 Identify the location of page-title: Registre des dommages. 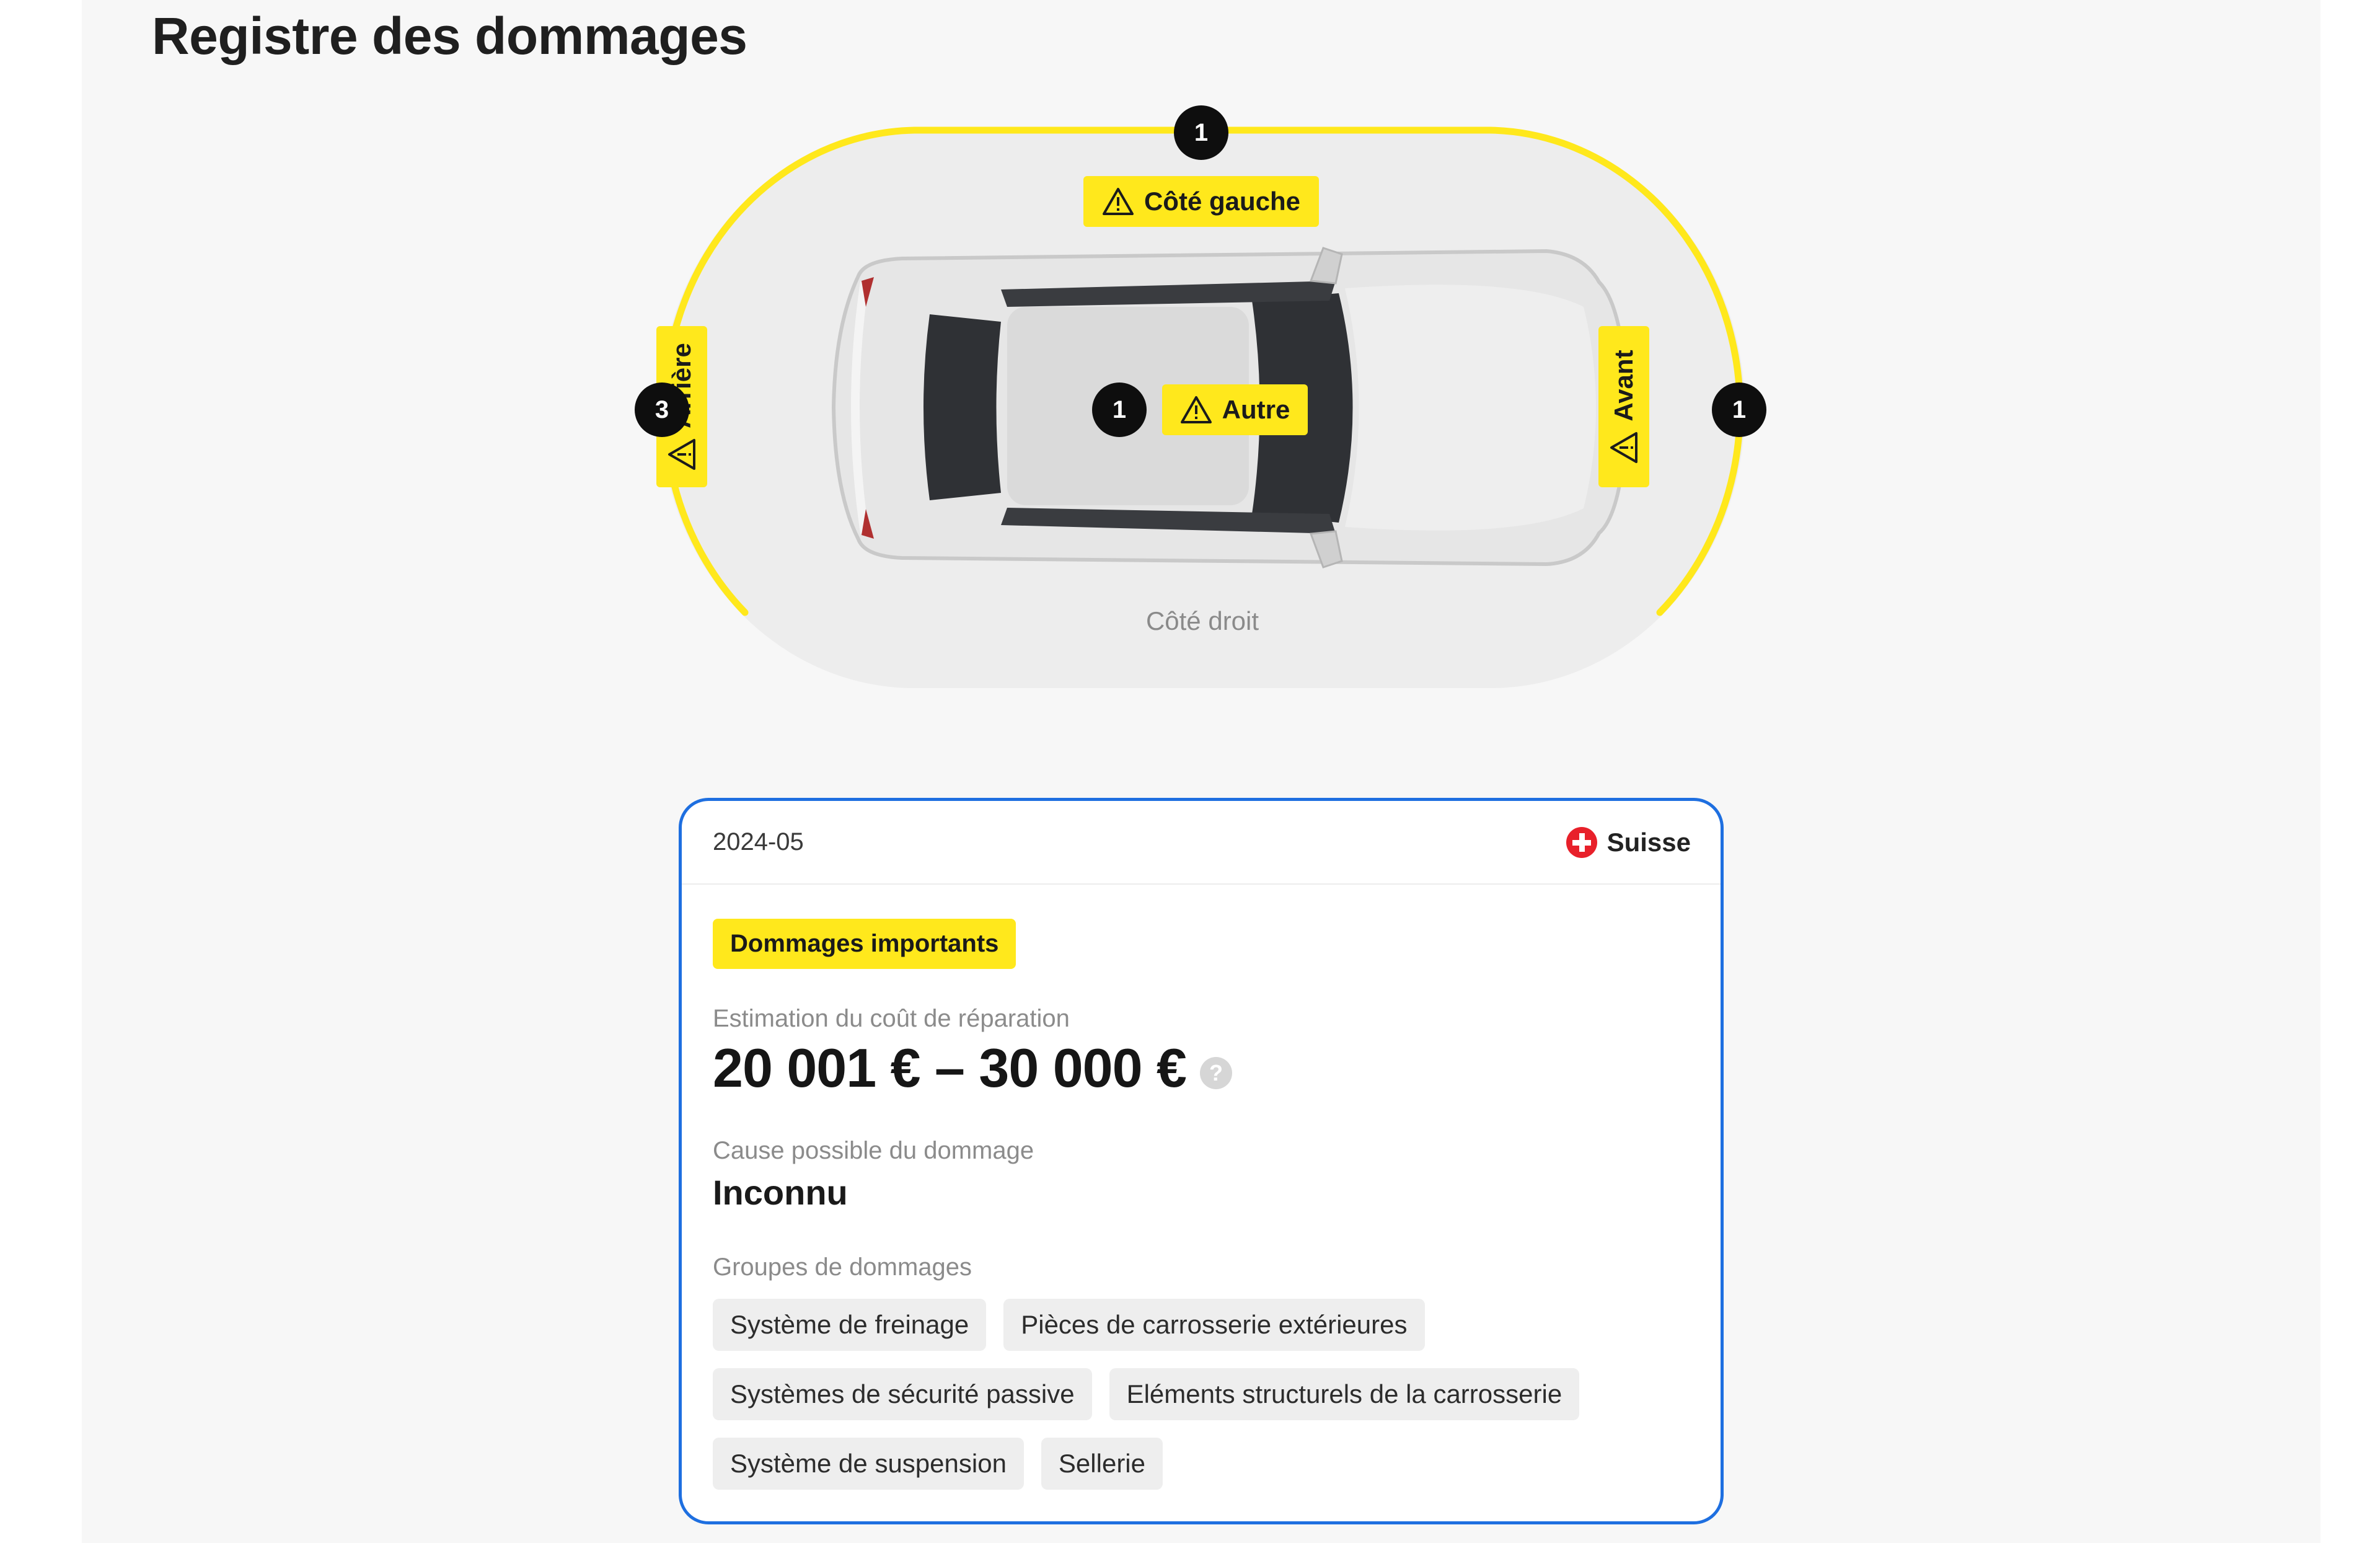
(449, 36).